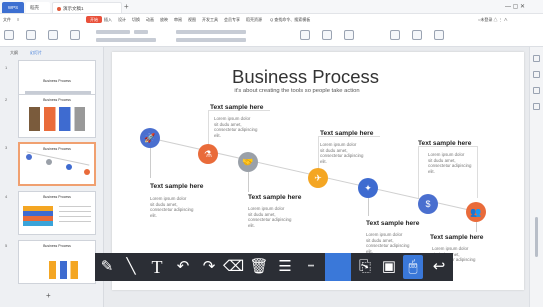 This screenshot has height=307, width=543. Describe the element at coordinates (157, 267) in the screenshot. I see `text-icon: T` at that location.